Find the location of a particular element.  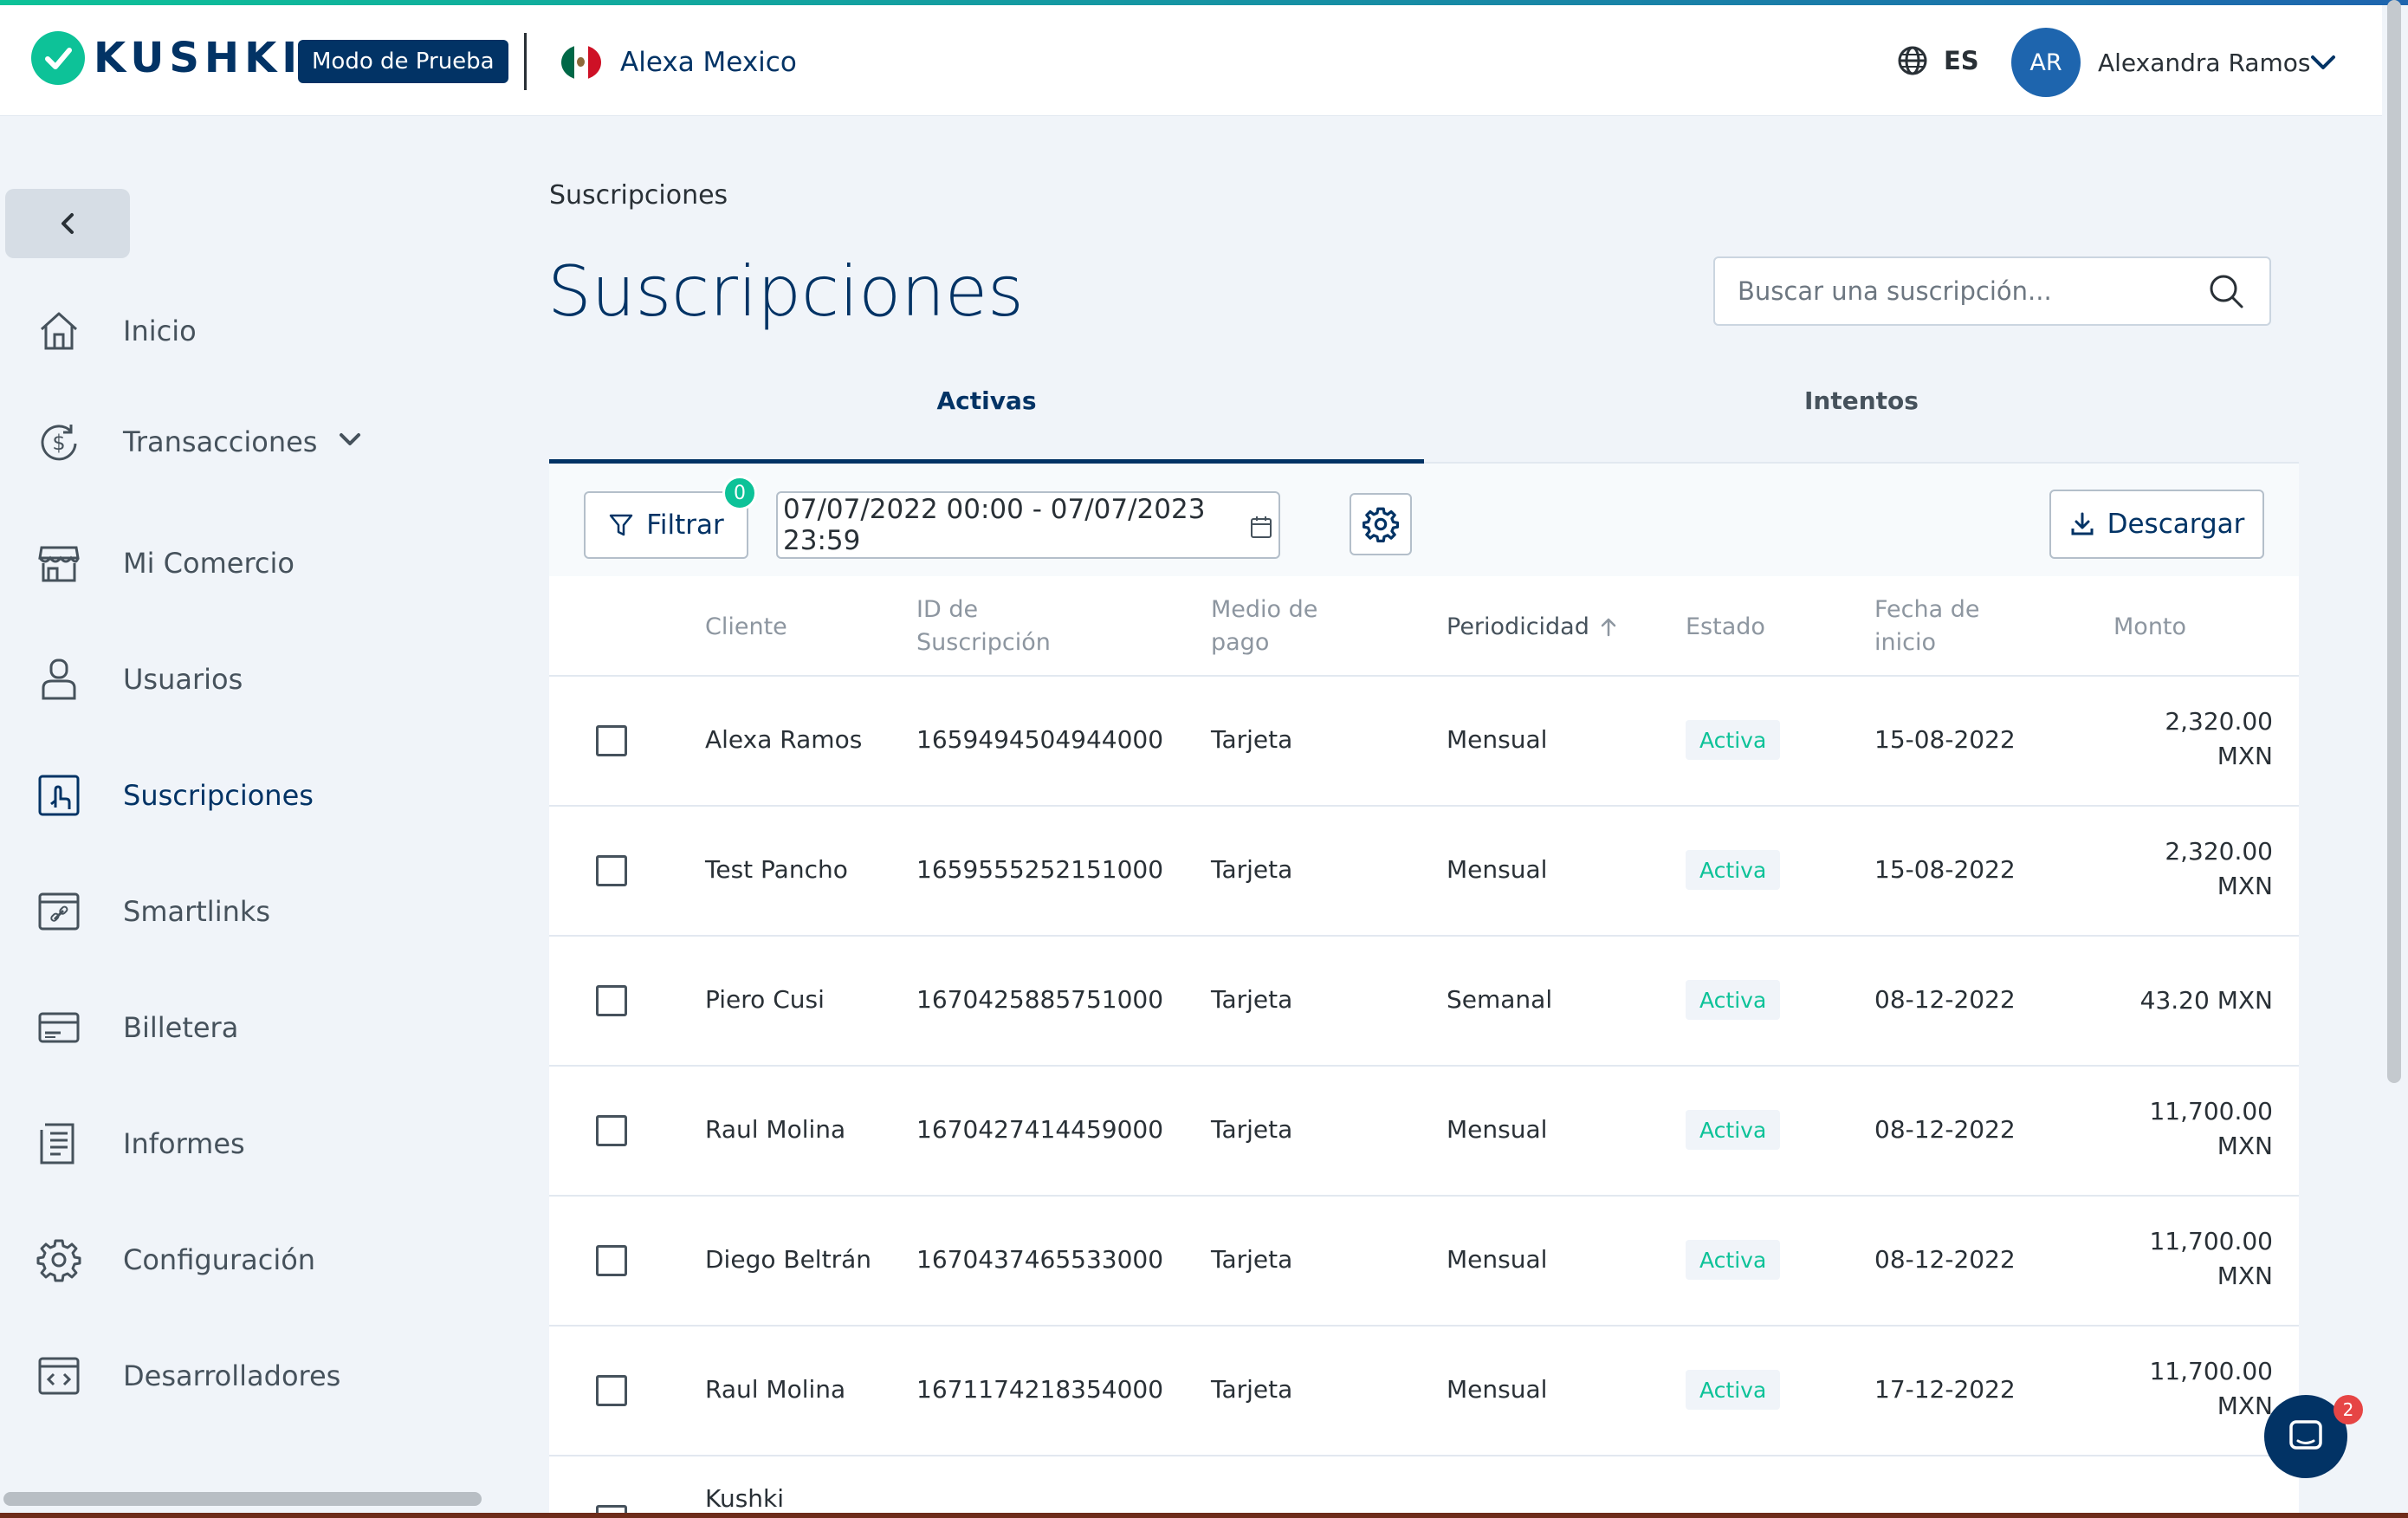

tab-activas: Activas is located at coordinates (986, 400).